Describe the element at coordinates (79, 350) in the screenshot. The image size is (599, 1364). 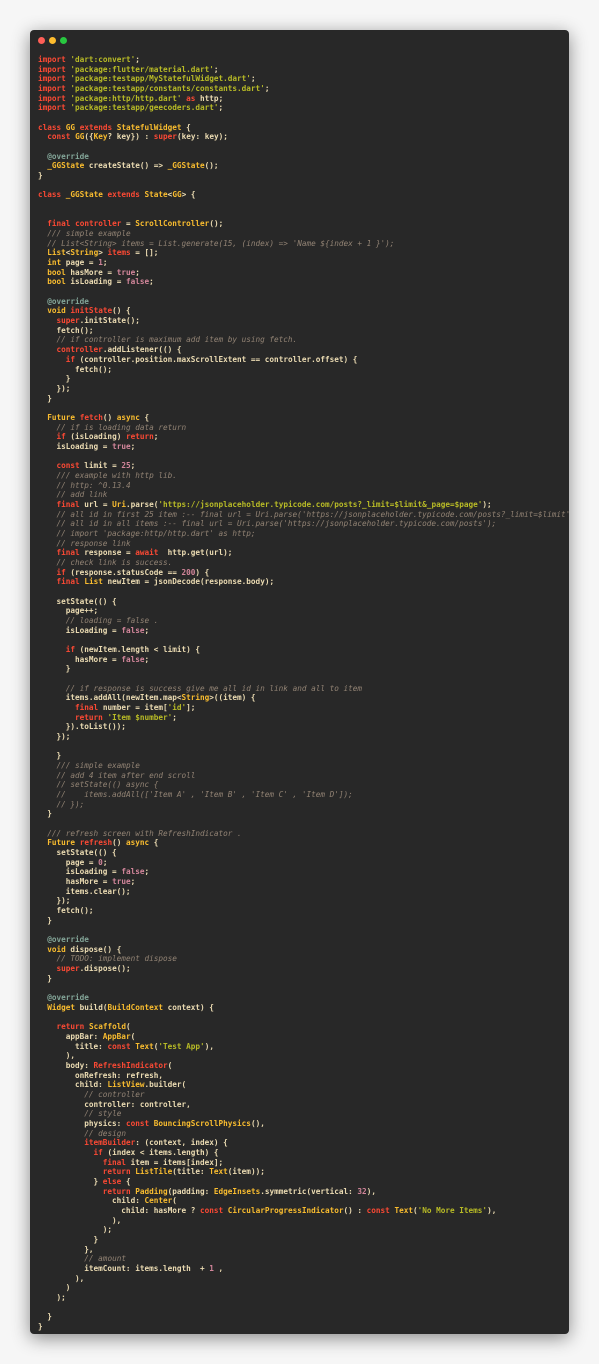
I see `code-token: controller` at that location.